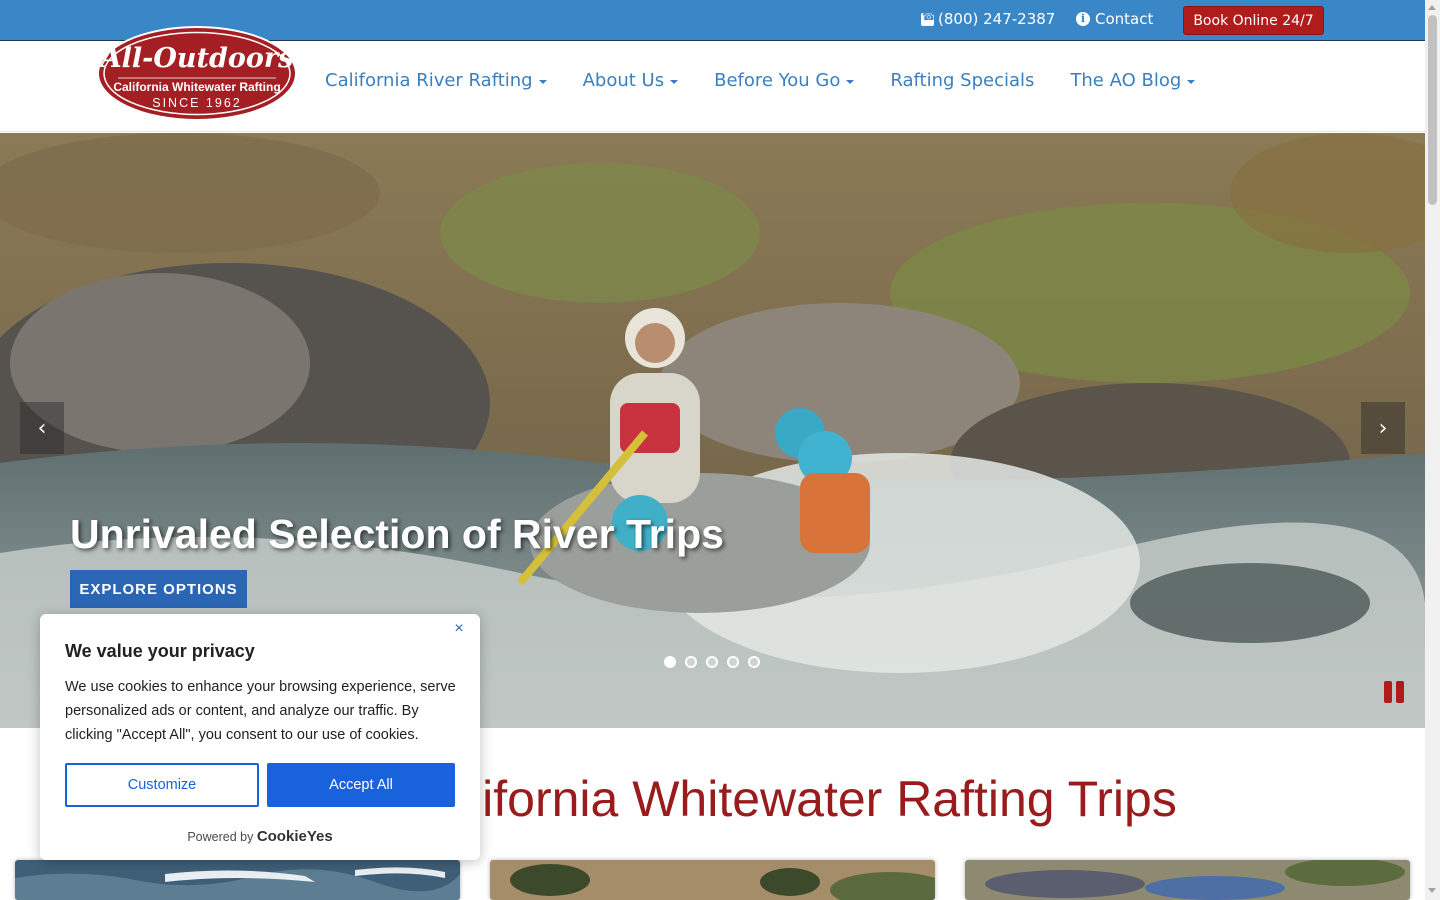 The width and height of the screenshot is (1440, 900). What do you see at coordinates (792, 799) in the screenshot?
I see `section-title-text: California Whitewater Rafting Trips` at bounding box center [792, 799].